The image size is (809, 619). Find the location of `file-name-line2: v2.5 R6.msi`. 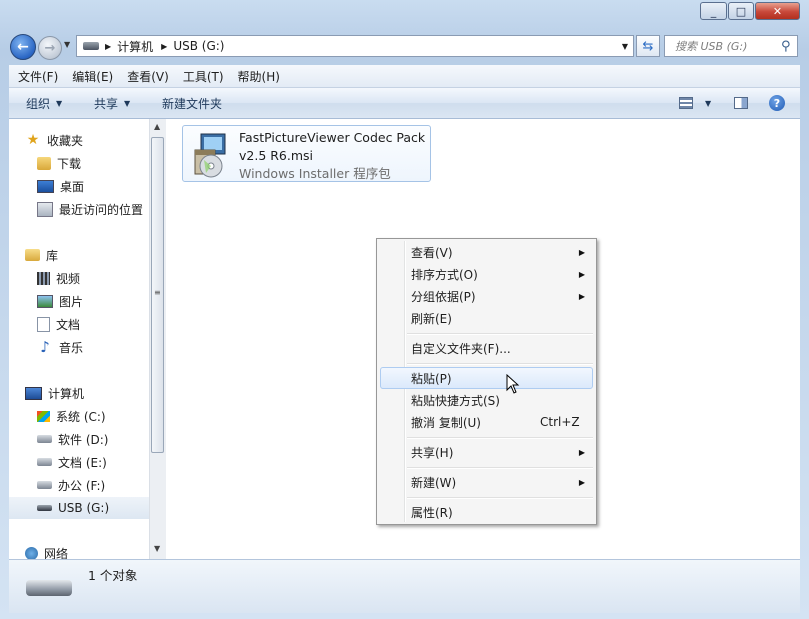

file-name-line2: v2.5 R6.msi is located at coordinates (276, 155).